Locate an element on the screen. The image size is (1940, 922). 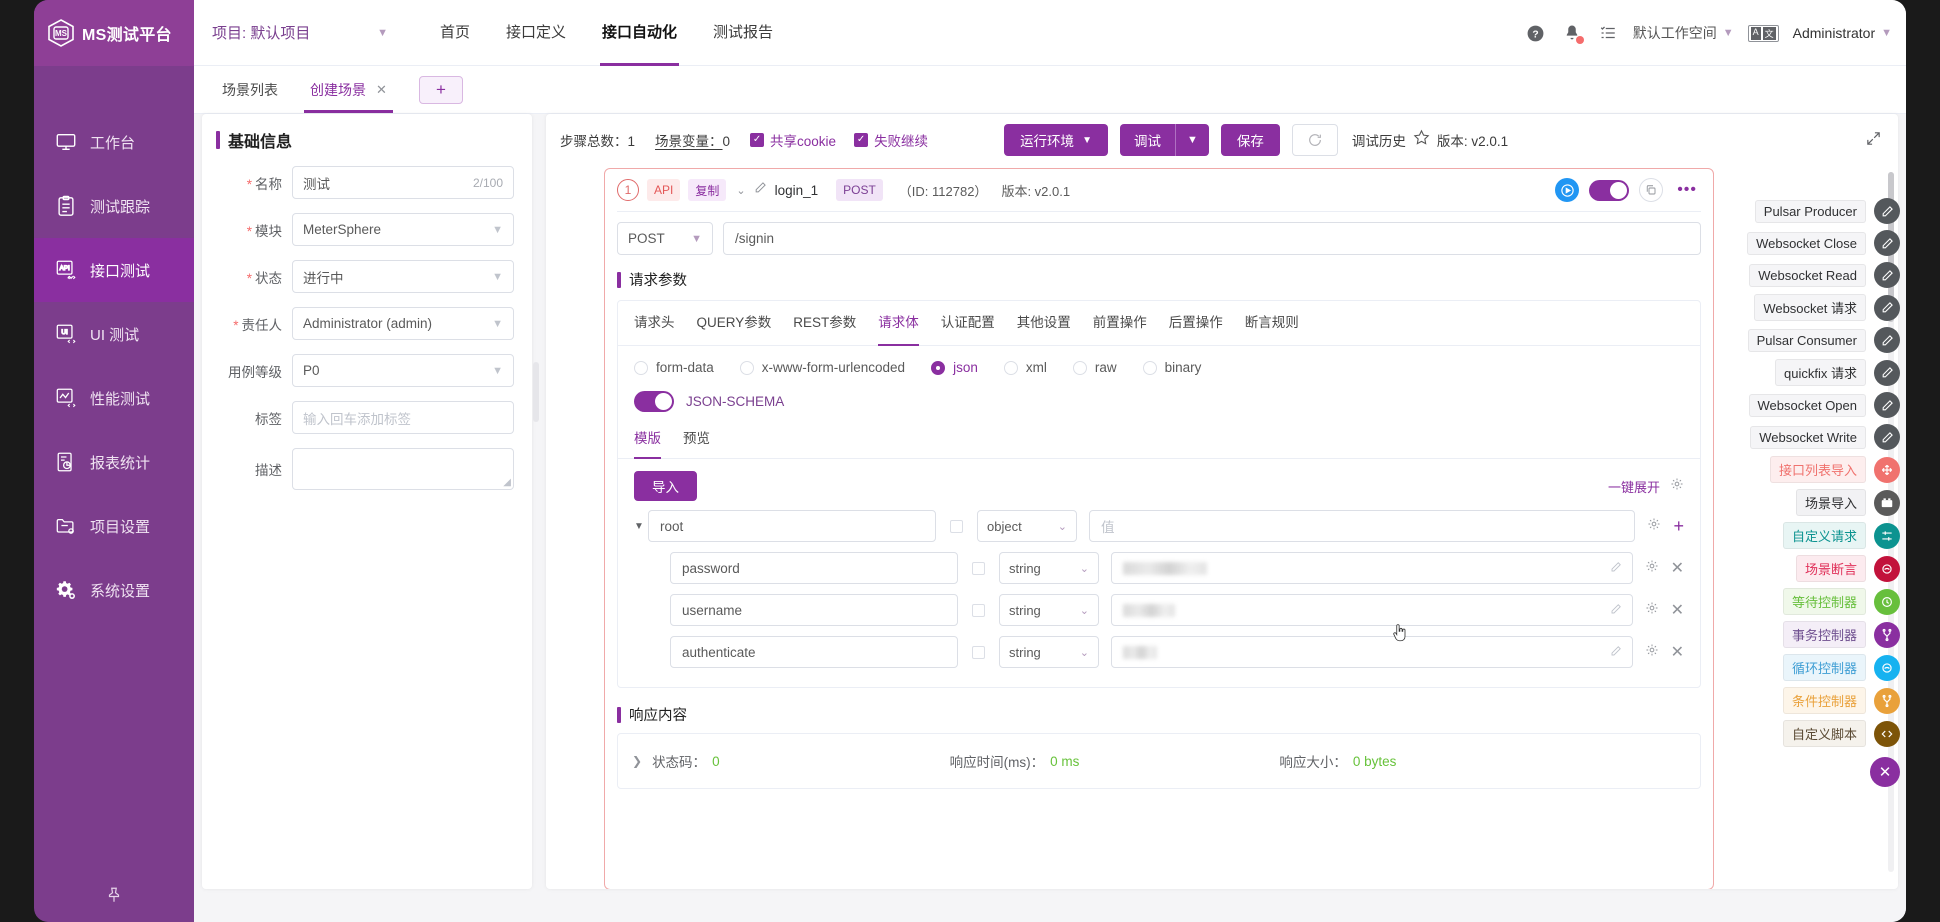
topnav-item-api-automation: 接口自动化 is located at coordinates (639, 33).